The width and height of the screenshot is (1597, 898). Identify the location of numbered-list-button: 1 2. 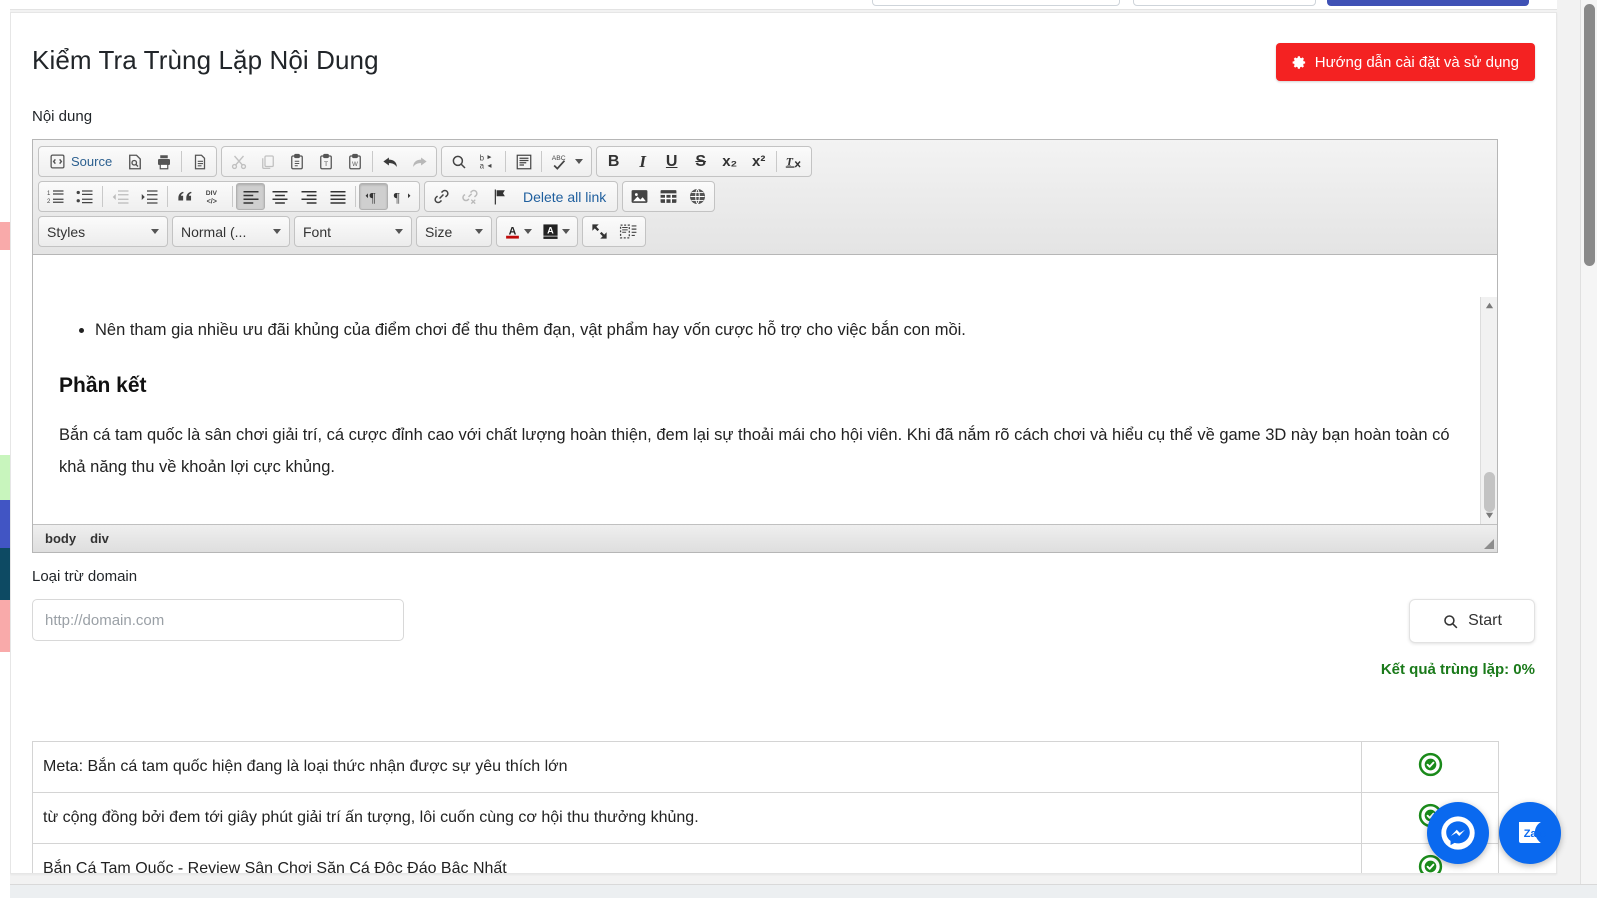
(55, 196).